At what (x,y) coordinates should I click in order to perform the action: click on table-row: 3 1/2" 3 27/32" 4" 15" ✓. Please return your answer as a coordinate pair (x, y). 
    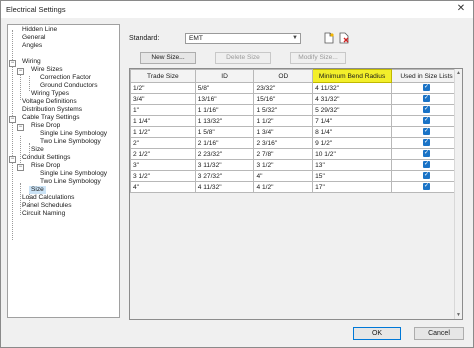
    Looking at the image, I should click on (296, 176).